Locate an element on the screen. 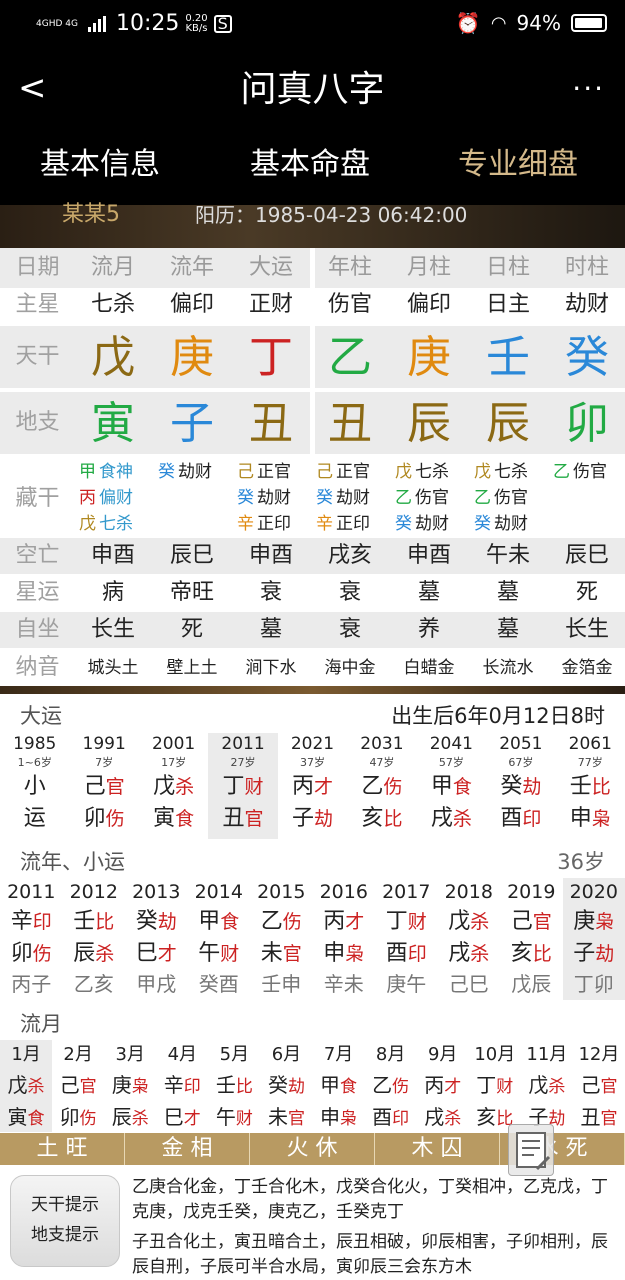 The height and width of the screenshot is (1280, 625). section-divider is located at coordinates (312, 690).